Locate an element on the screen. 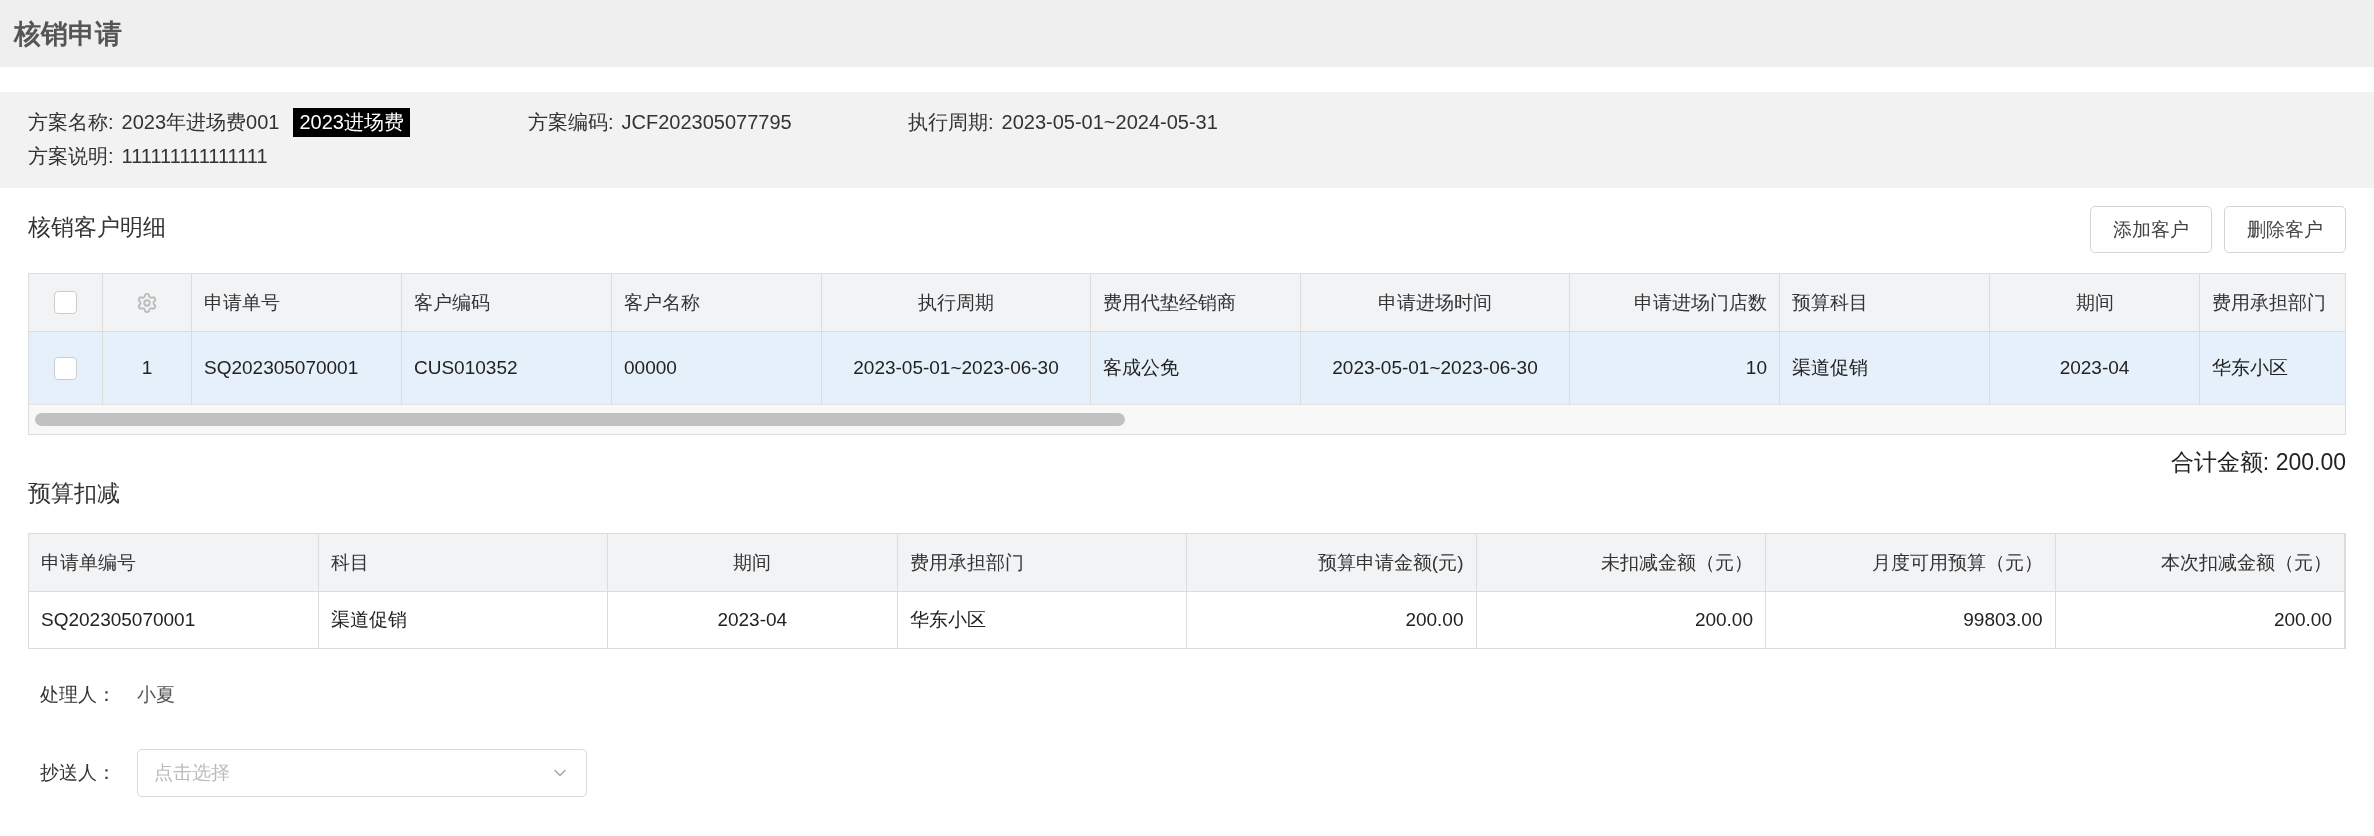 Image resolution: width=2374 pixels, height=836 pixels. table-cell: 客成公免 is located at coordinates (1196, 368).